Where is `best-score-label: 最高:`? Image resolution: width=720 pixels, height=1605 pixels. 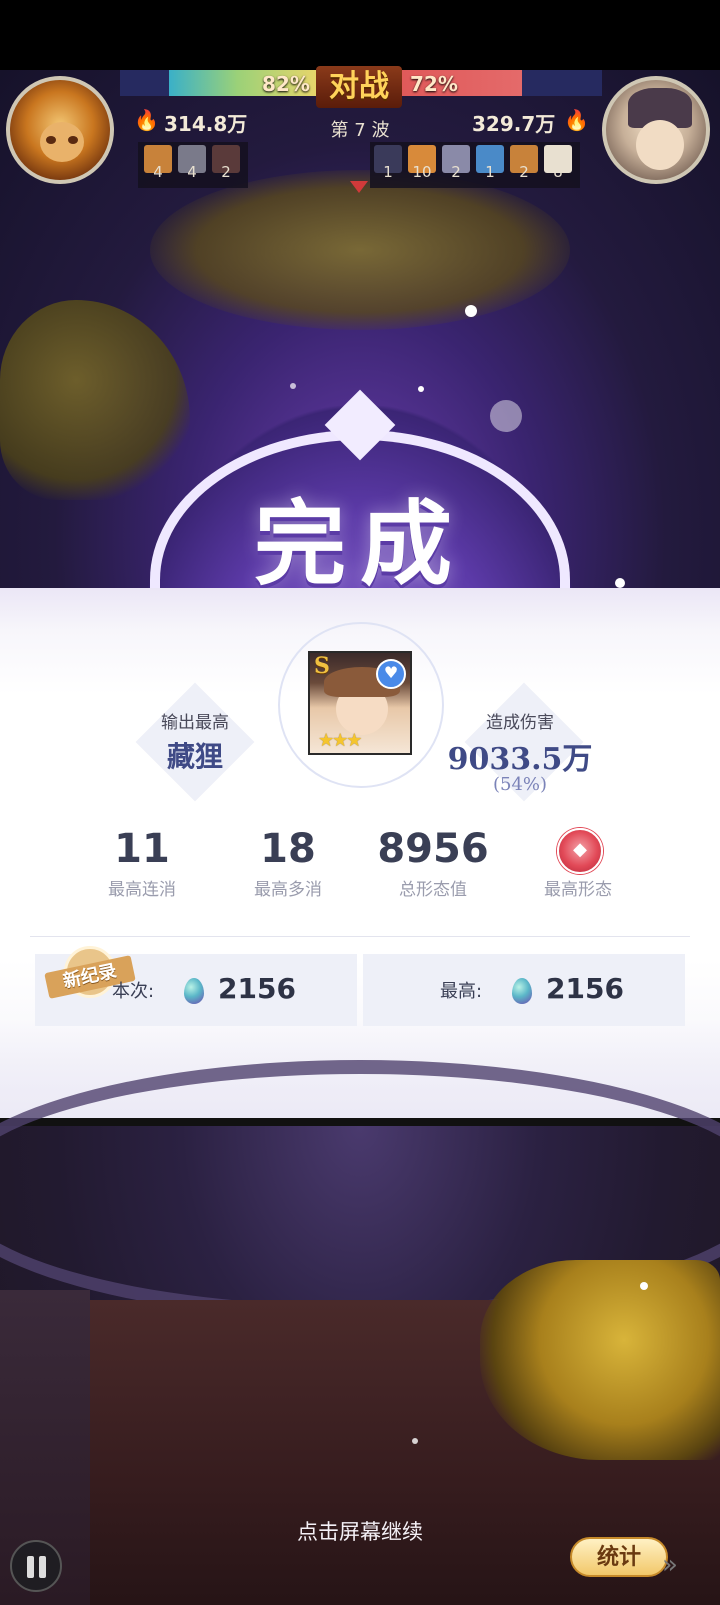
best-score-label: 最高: is located at coordinates (461, 991).